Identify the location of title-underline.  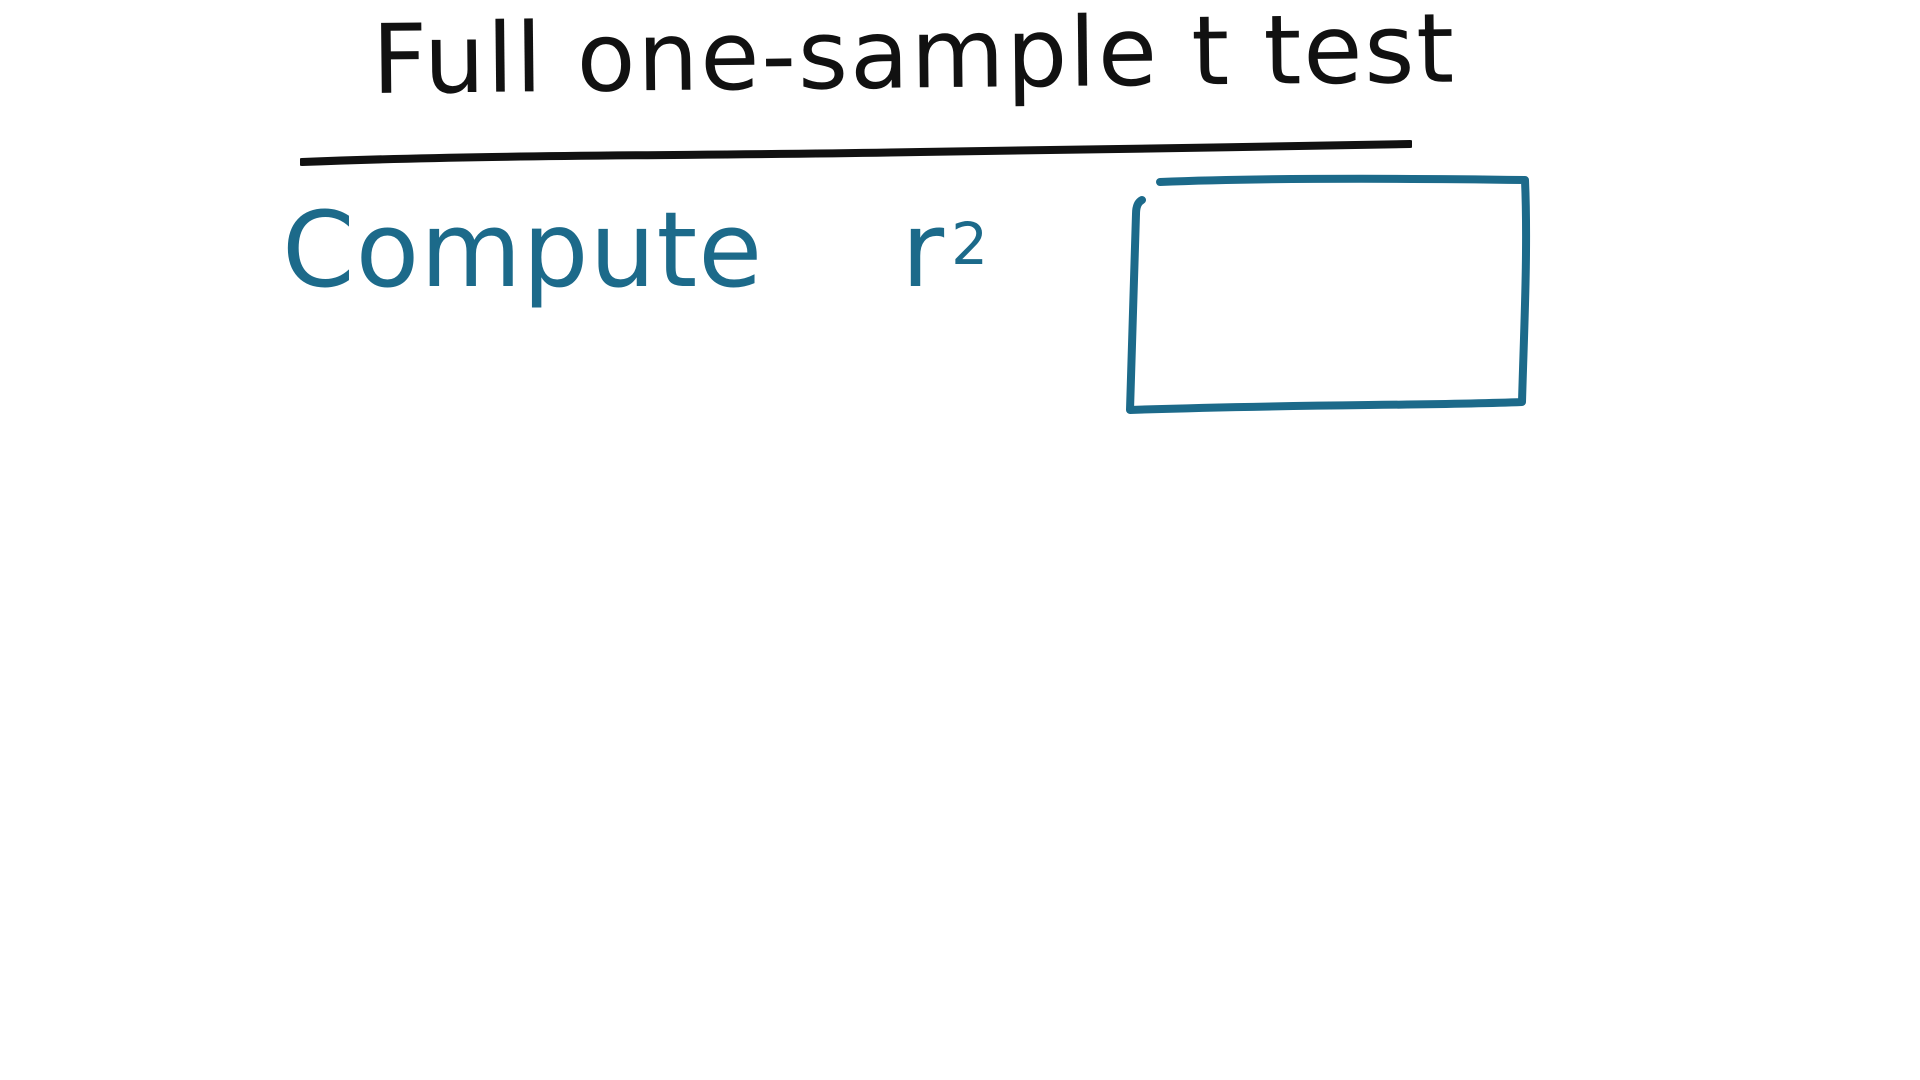
(856, 153).